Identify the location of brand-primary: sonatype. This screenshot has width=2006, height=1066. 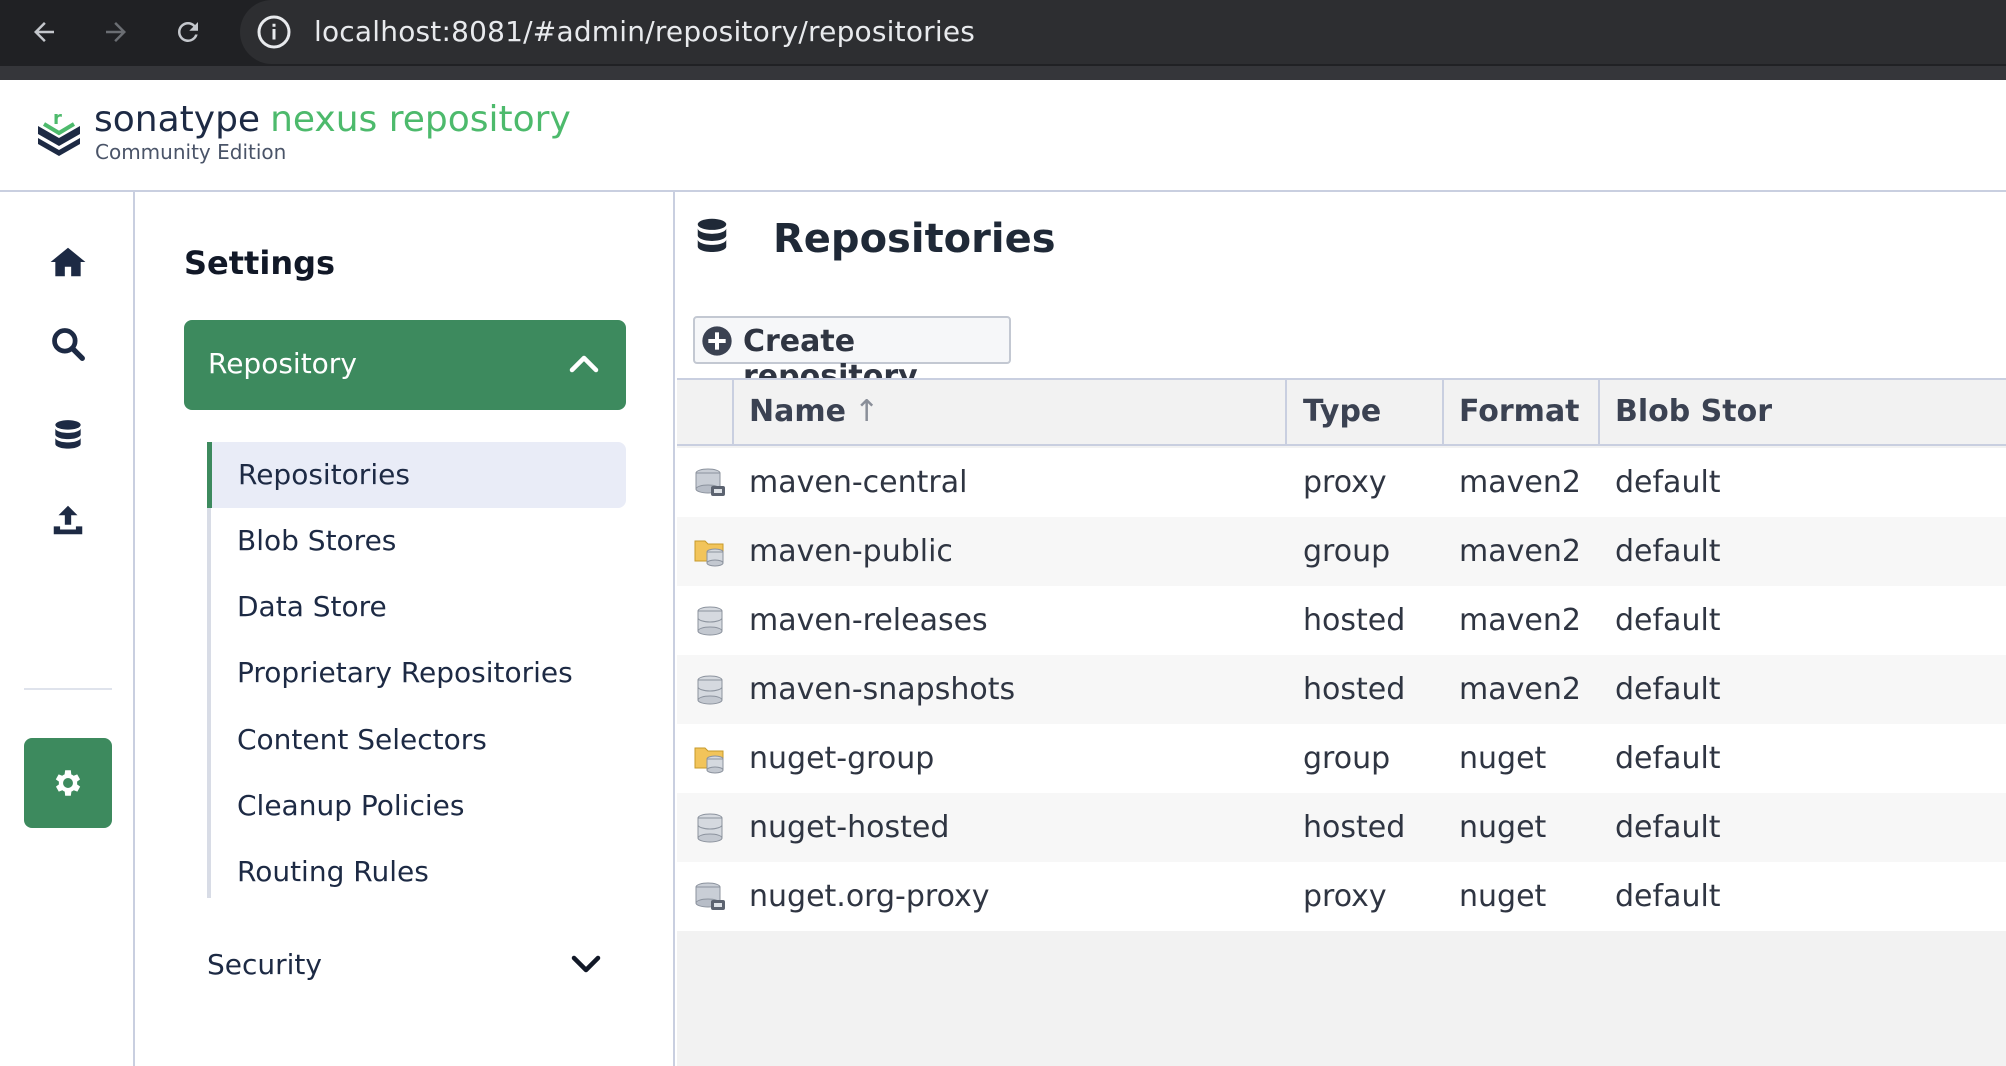
(177, 119).